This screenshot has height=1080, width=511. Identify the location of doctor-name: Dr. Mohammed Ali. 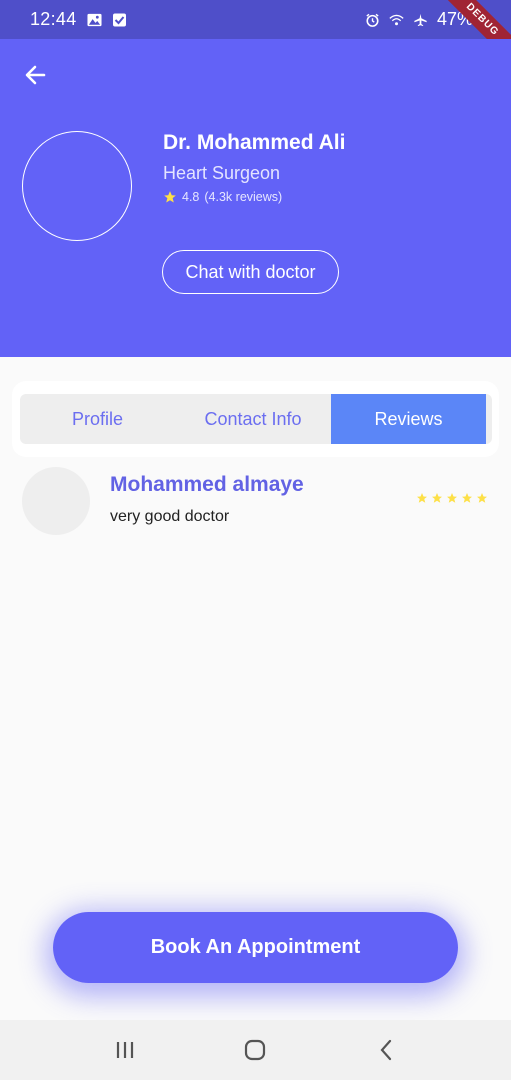
(254, 142).